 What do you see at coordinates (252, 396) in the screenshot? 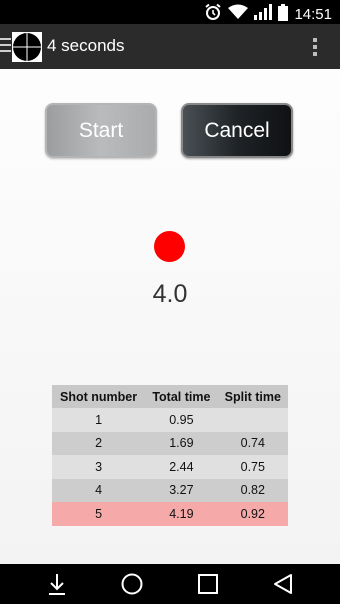
I see `header-split-time: Split time` at bounding box center [252, 396].